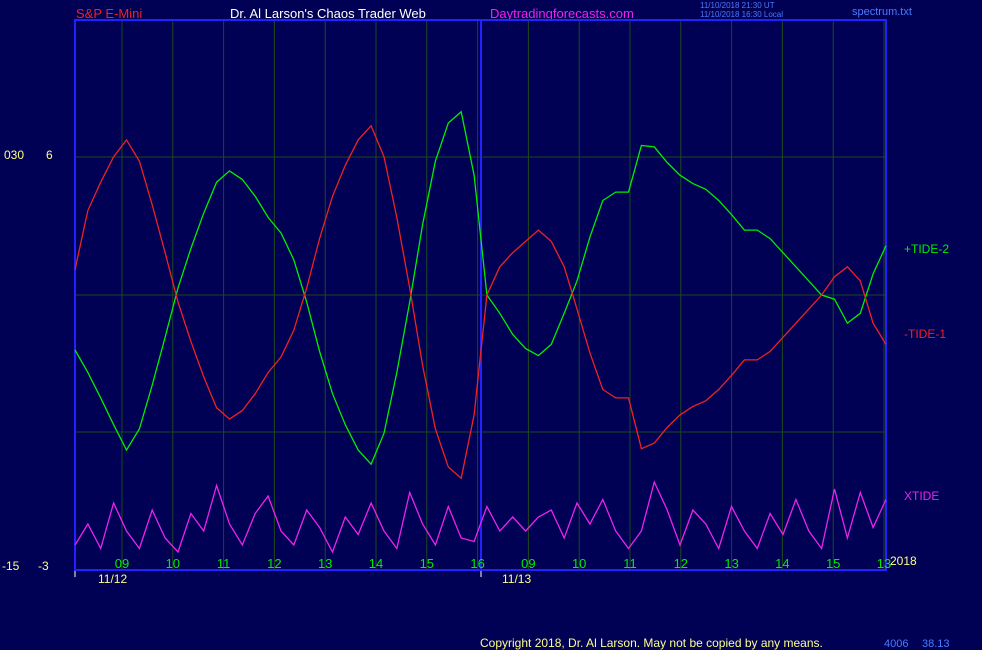 The image size is (982, 650). I want to click on date-label: 11/13, so click(516, 579).